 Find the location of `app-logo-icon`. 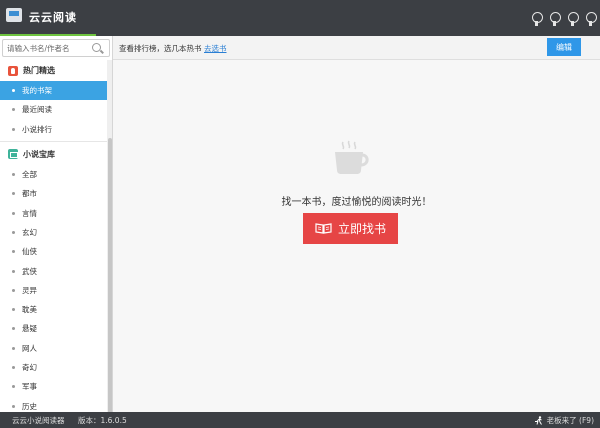

app-logo-icon is located at coordinates (14, 15).